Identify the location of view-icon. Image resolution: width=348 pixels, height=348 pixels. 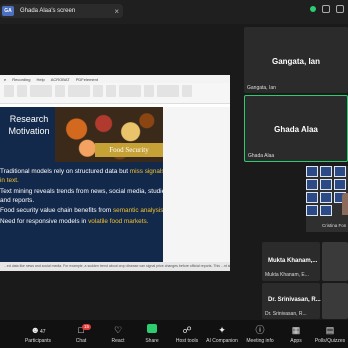
(326, 9).